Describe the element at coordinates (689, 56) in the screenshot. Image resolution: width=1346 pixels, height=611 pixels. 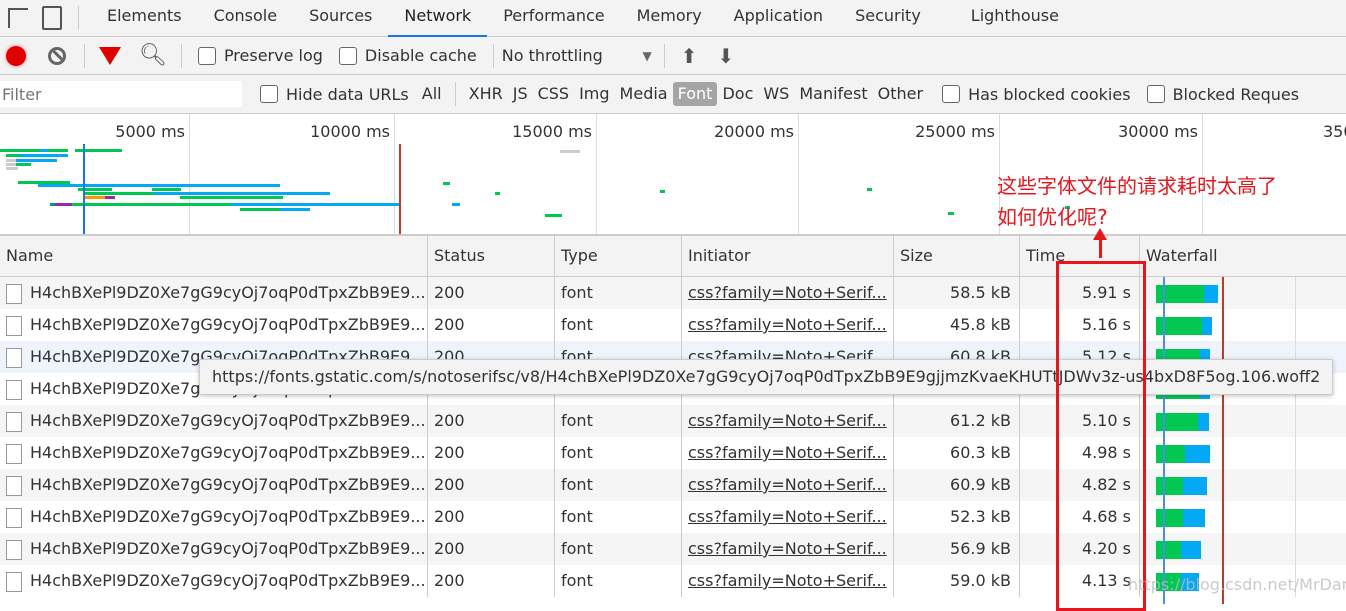
I see `import-har-icon: ⬆` at that location.